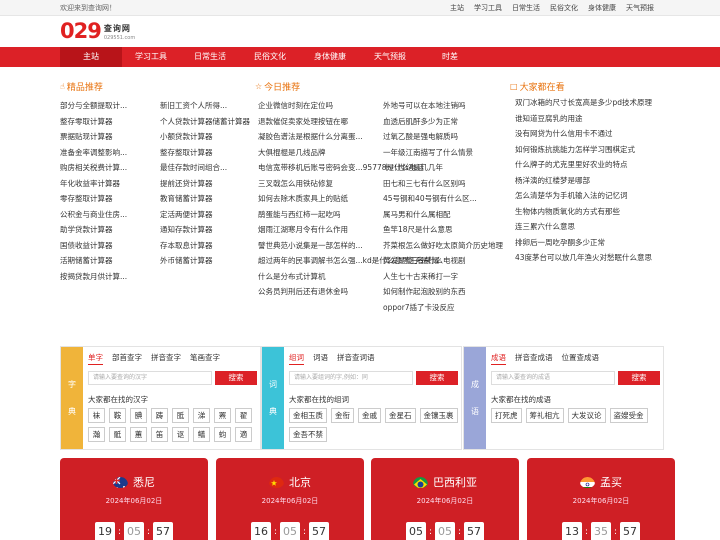  I want to click on list-item-link: 烟雨江湖寒月令有什么作用, so click(303, 229).